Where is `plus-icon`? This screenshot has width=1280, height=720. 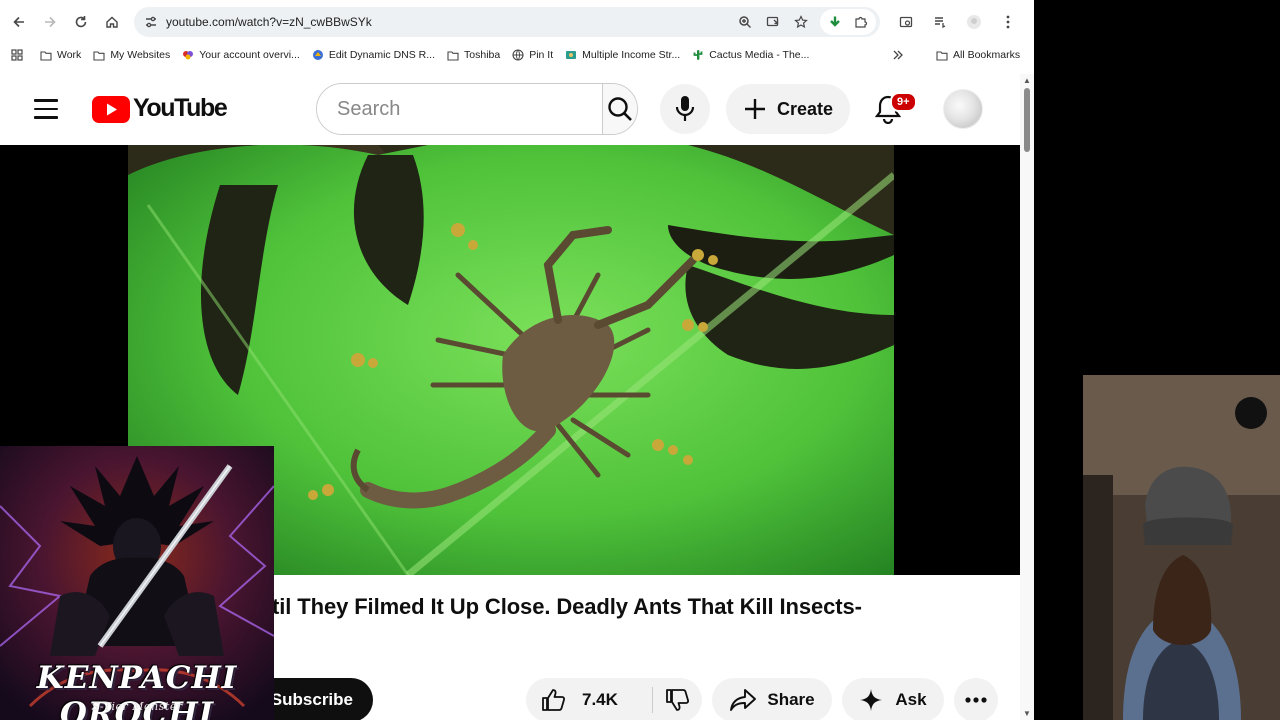 plus-icon is located at coordinates (754, 109).